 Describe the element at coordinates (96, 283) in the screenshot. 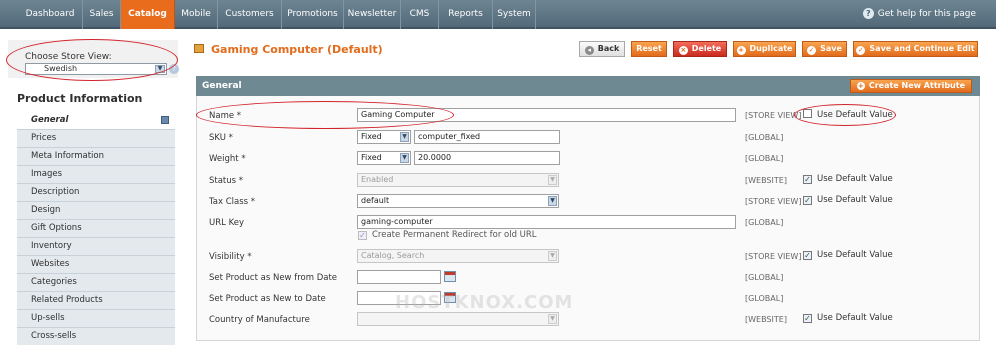

I see `tab-categories: Categories` at that location.